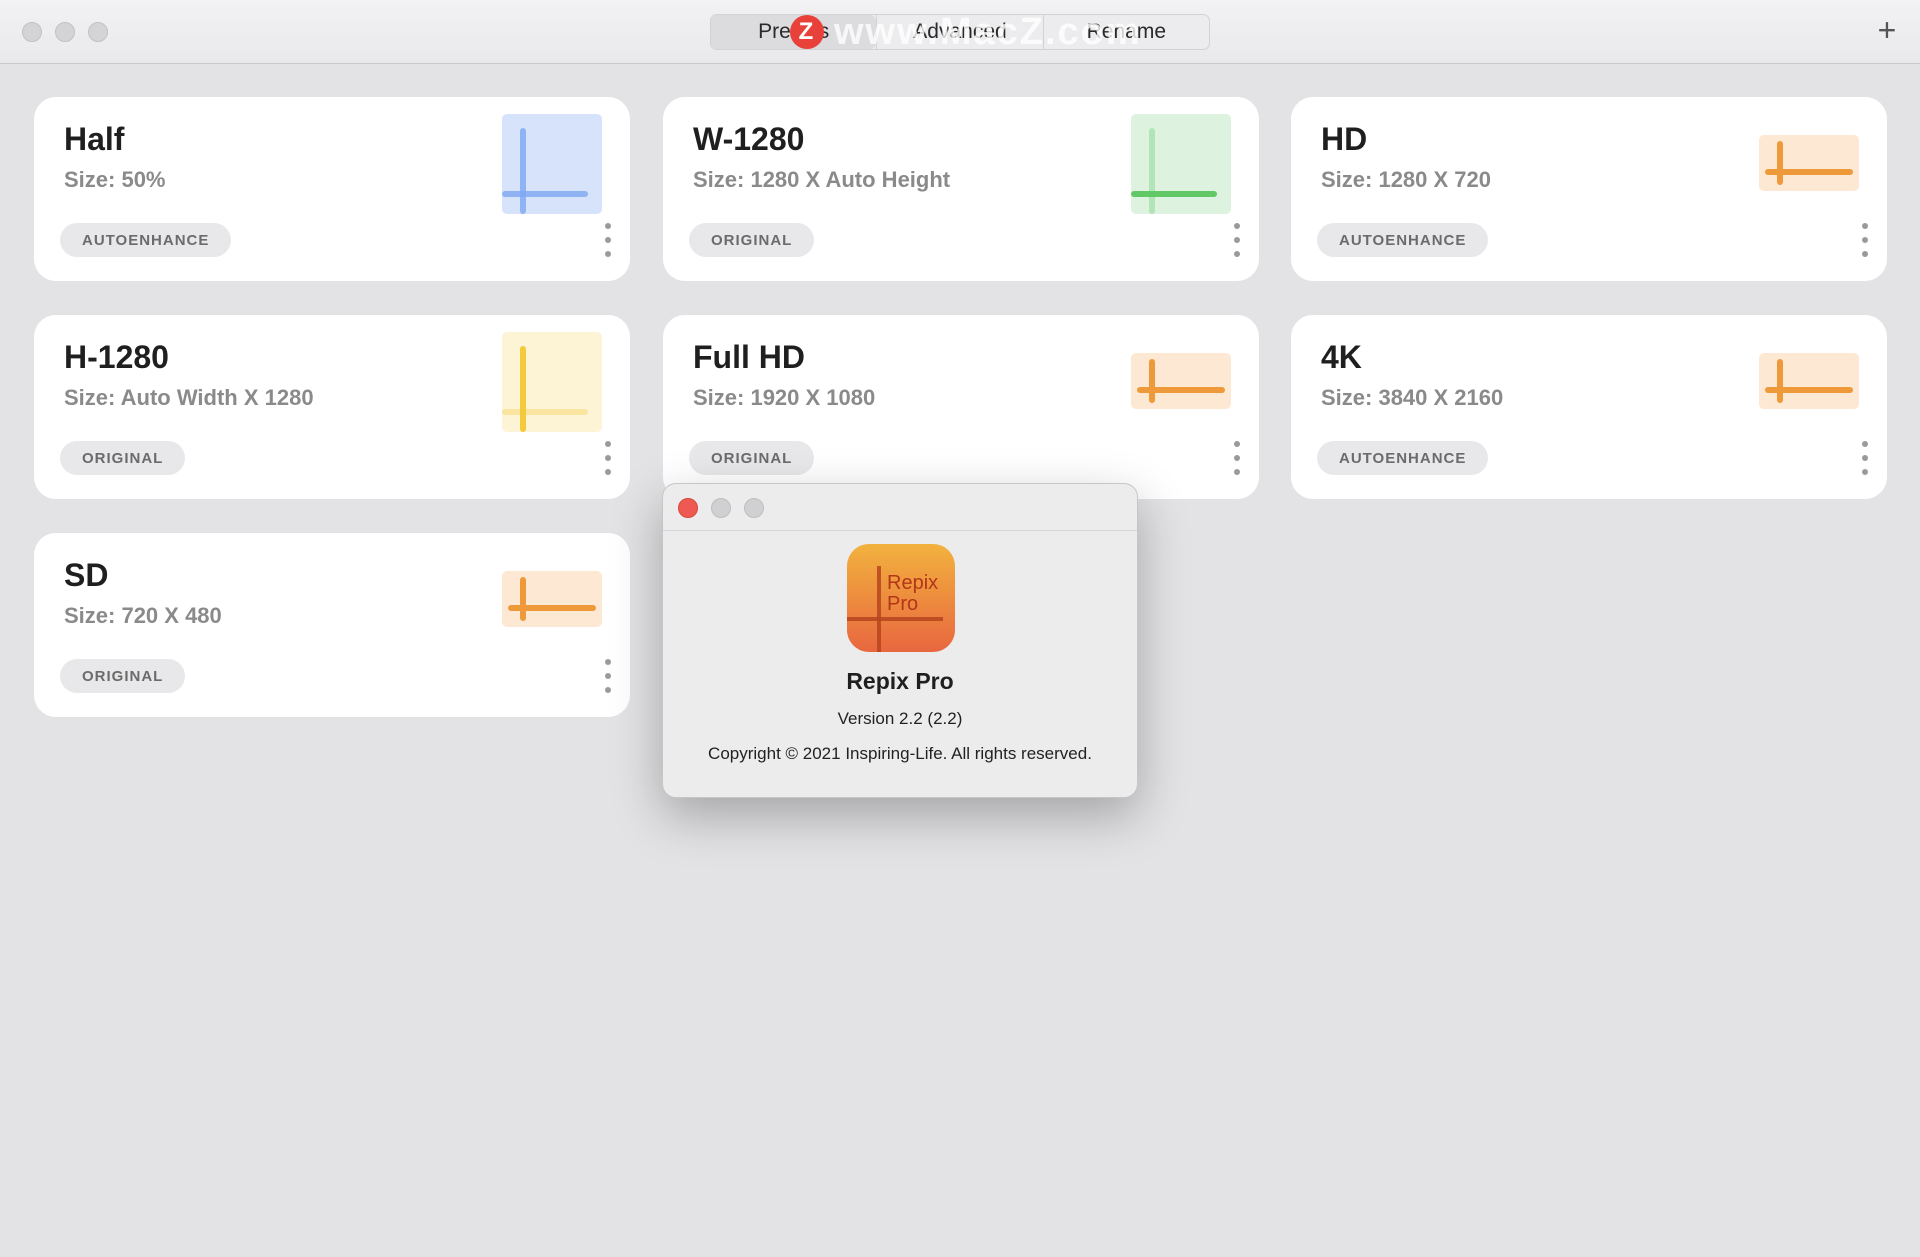  I want to click on preset-title: HD, so click(1344, 139).